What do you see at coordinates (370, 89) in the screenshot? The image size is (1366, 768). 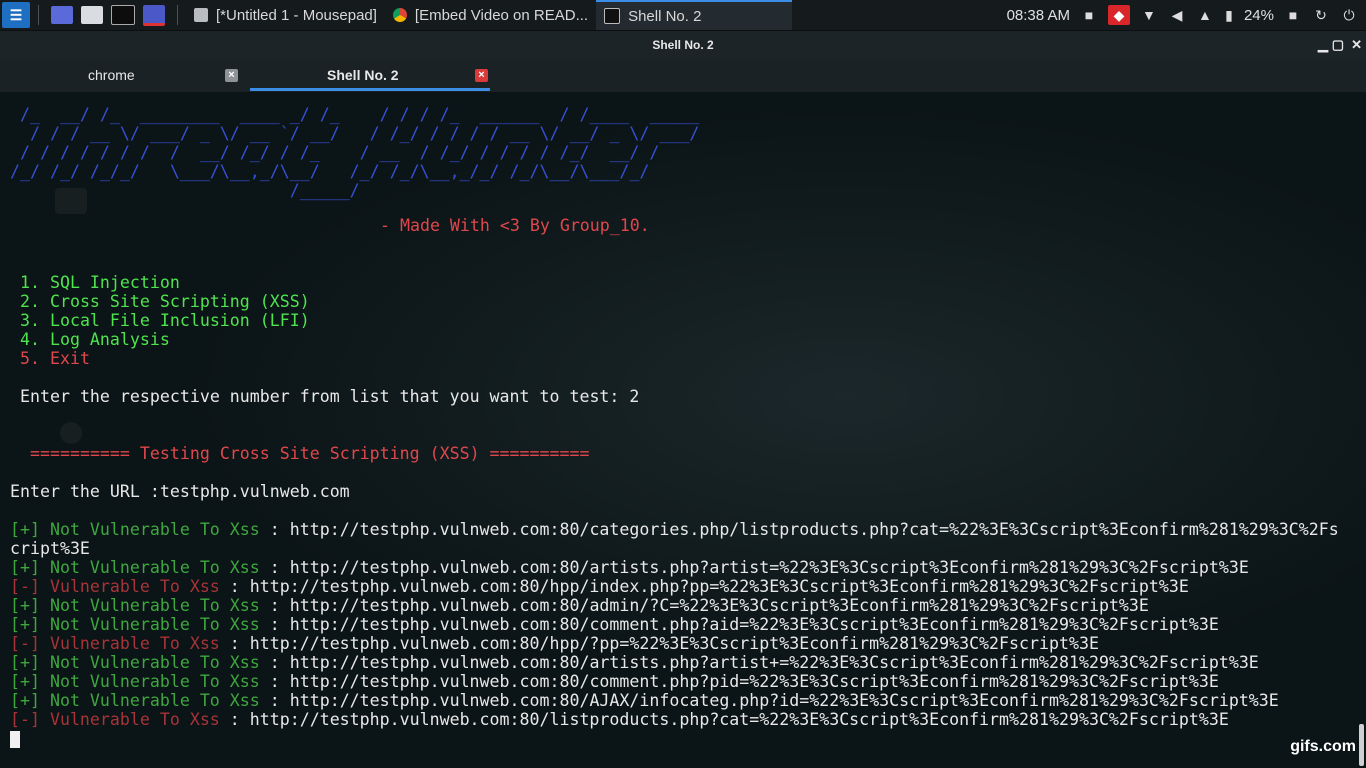 I see `active-tab-indicator` at bounding box center [370, 89].